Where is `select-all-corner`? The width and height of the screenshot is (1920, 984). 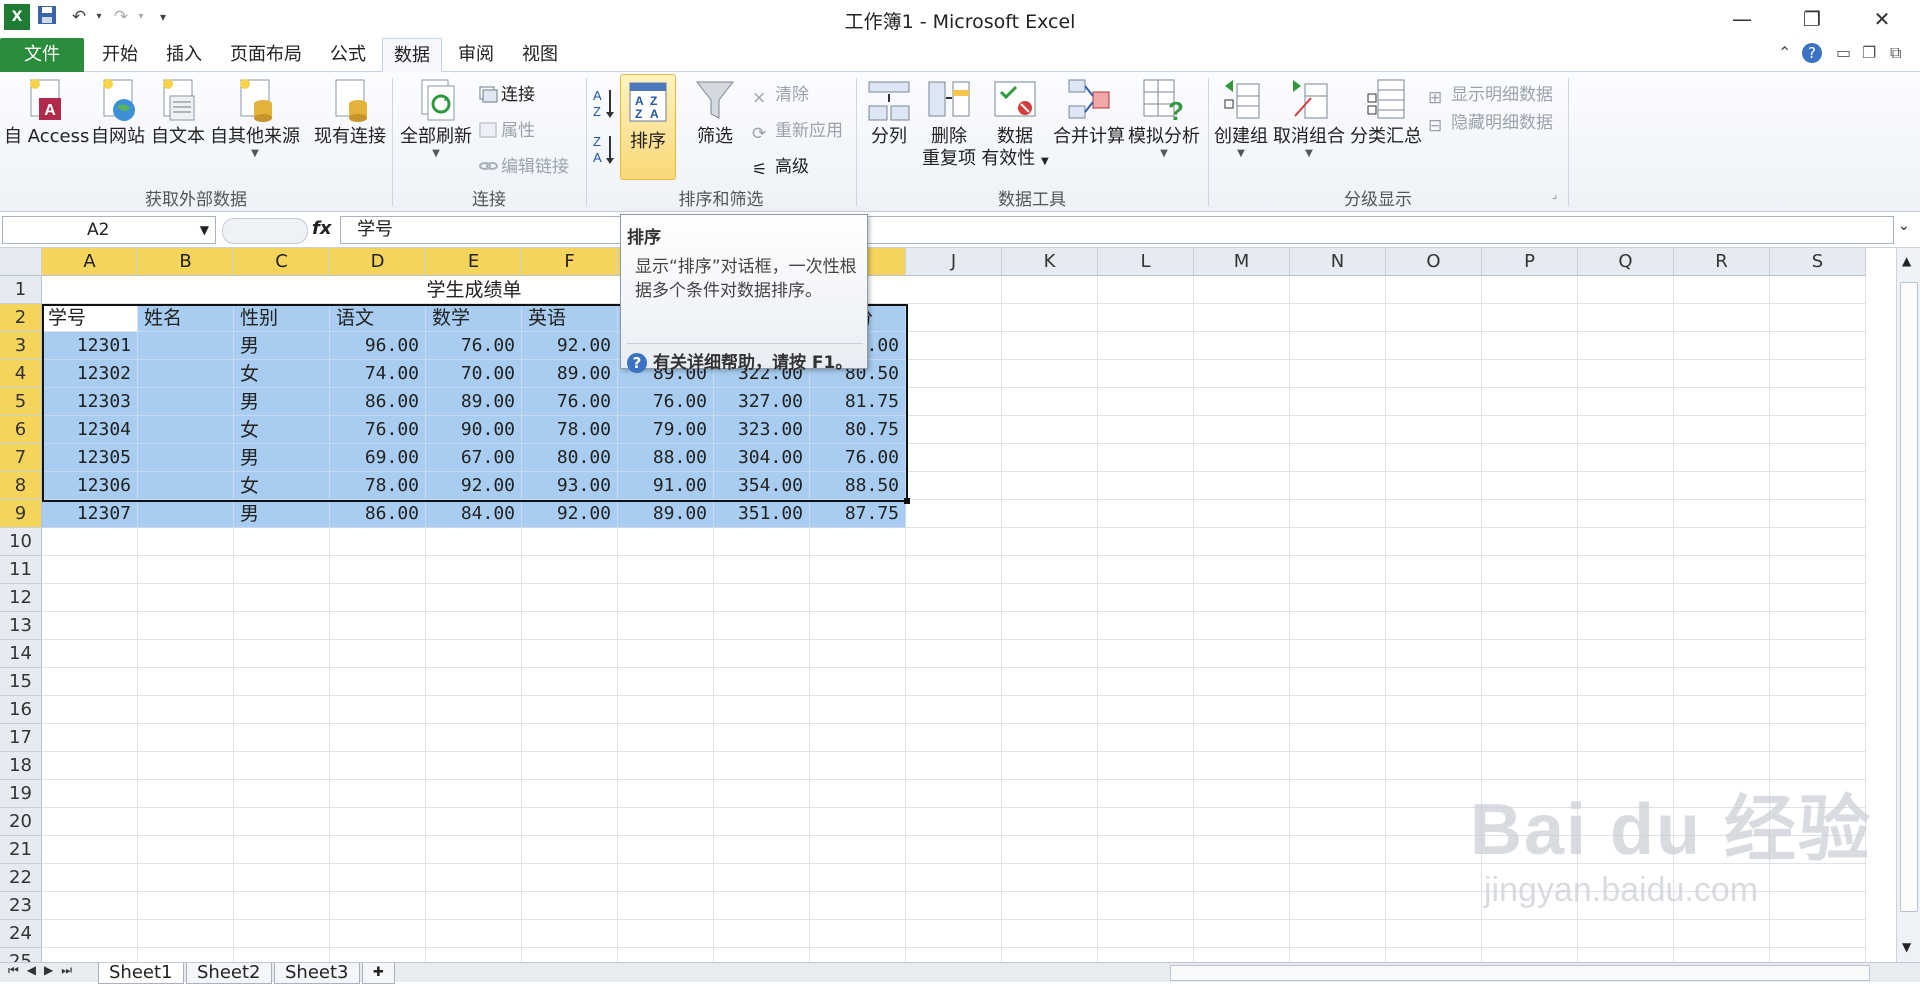
select-all-corner is located at coordinates (21, 262).